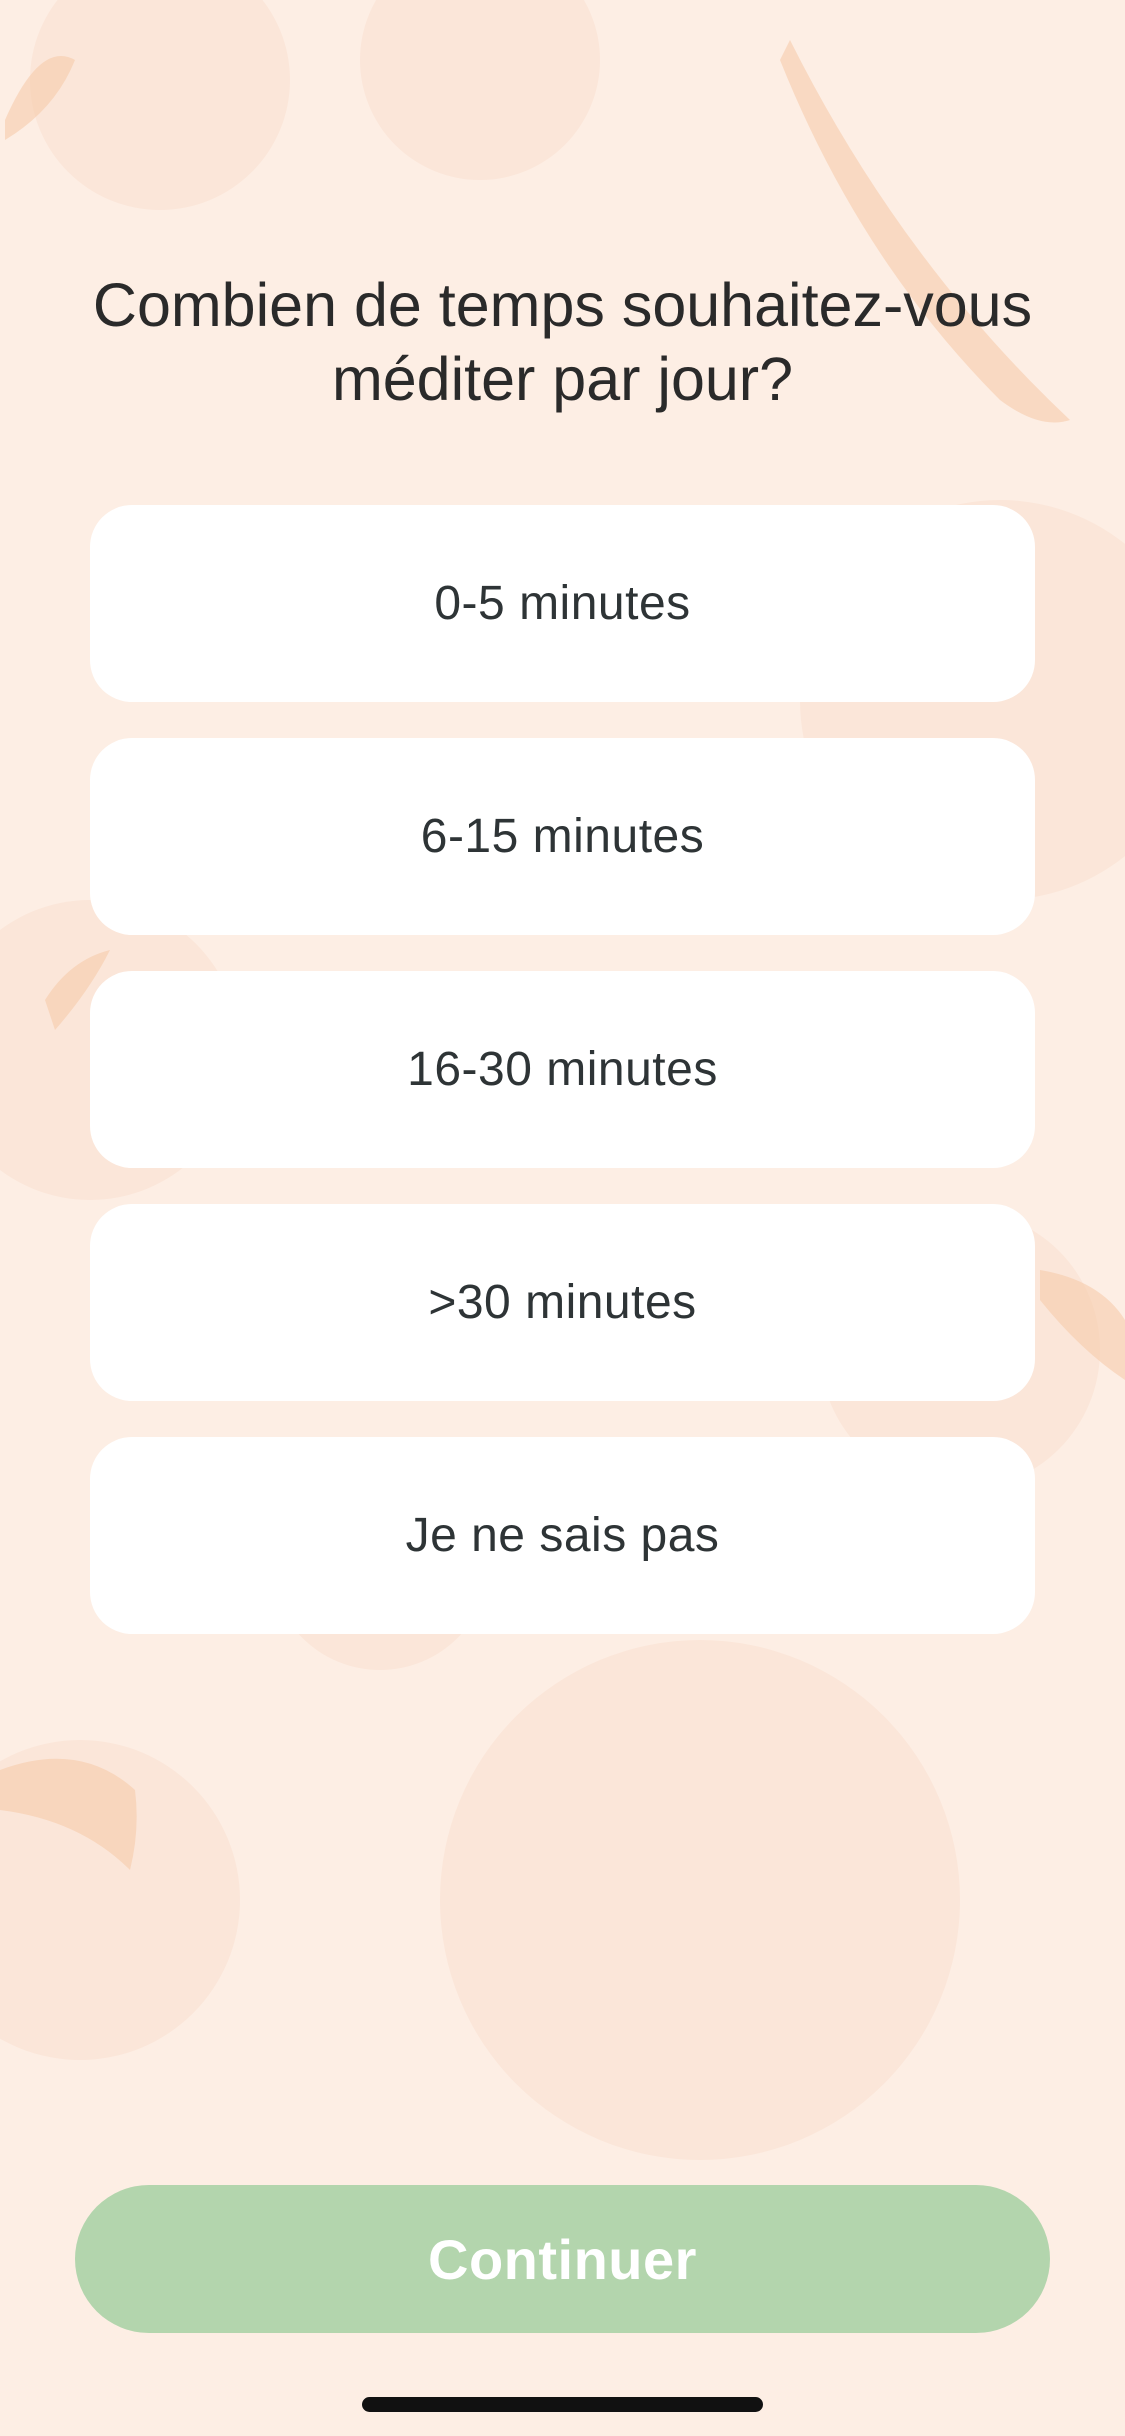  I want to click on option-over-30-minutes: >30 minutes, so click(562, 1302).